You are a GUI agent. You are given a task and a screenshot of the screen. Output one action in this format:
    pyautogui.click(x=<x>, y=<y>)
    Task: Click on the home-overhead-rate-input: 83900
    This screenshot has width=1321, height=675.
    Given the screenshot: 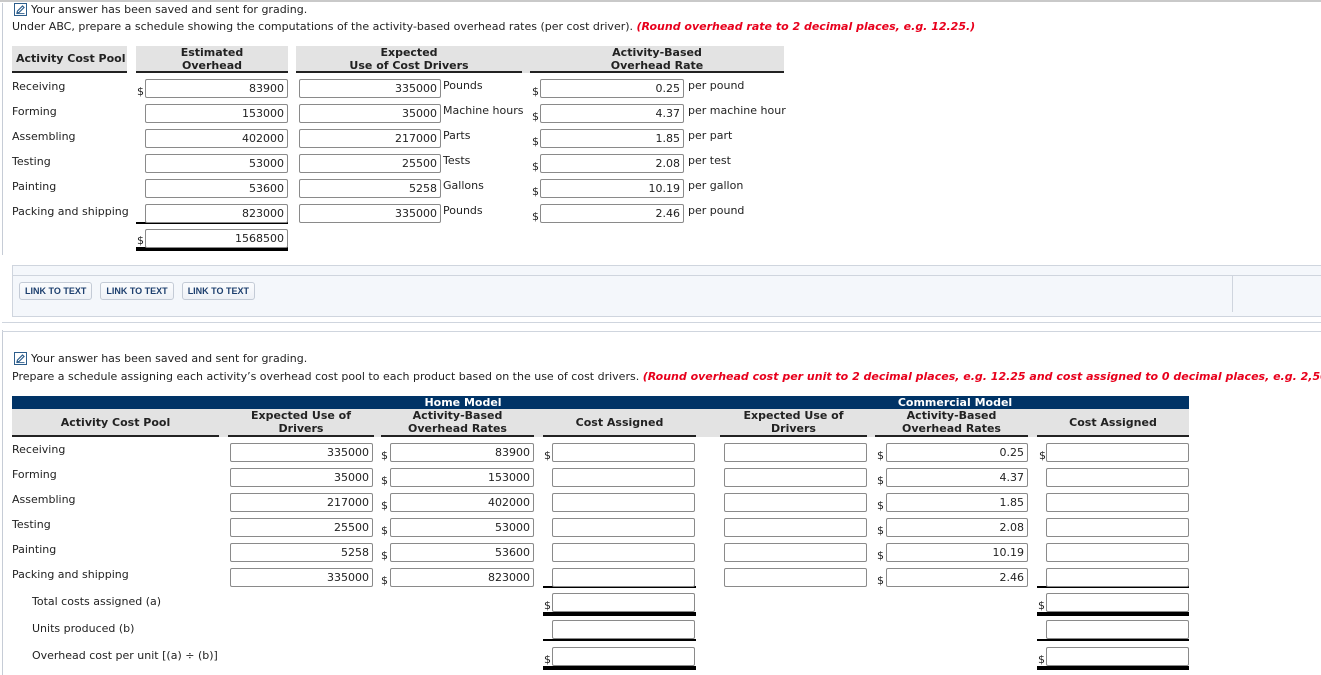 What is the action you would take?
    pyautogui.click(x=462, y=452)
    